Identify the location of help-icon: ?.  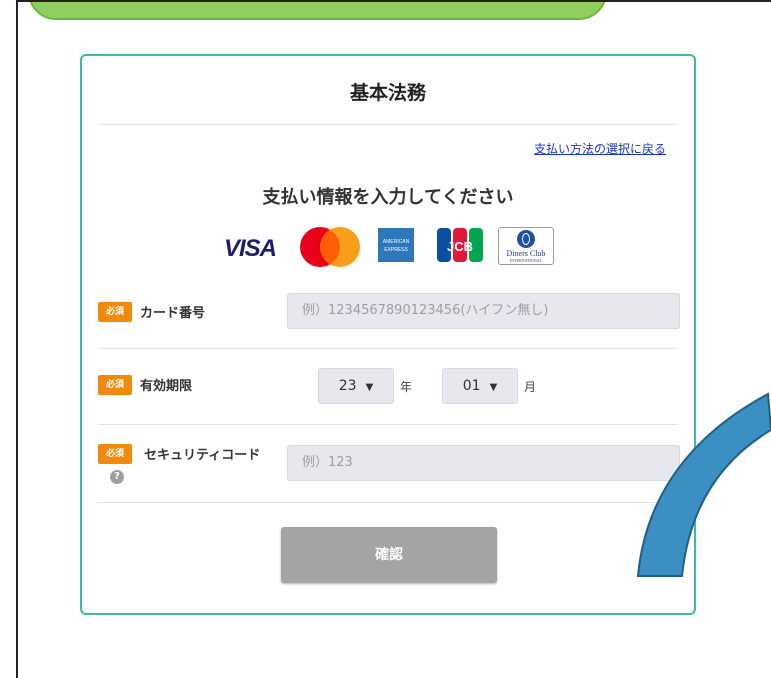
(117, 477).